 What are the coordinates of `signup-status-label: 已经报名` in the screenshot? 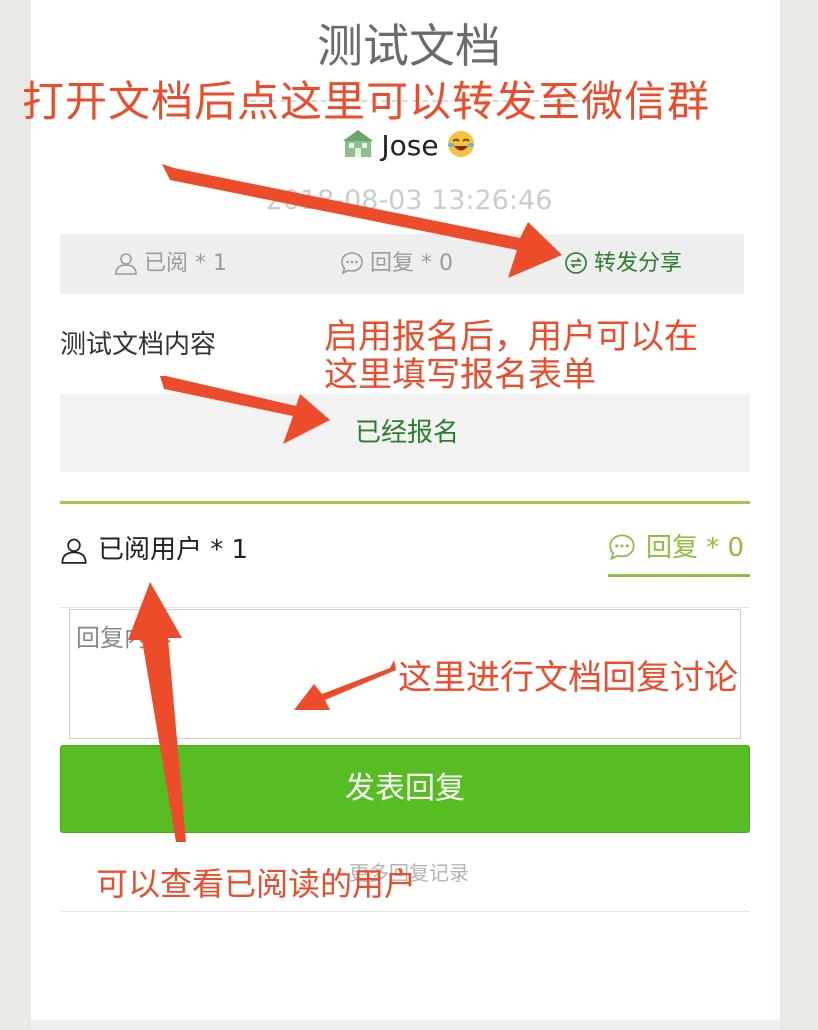 It's located at (406, 433).